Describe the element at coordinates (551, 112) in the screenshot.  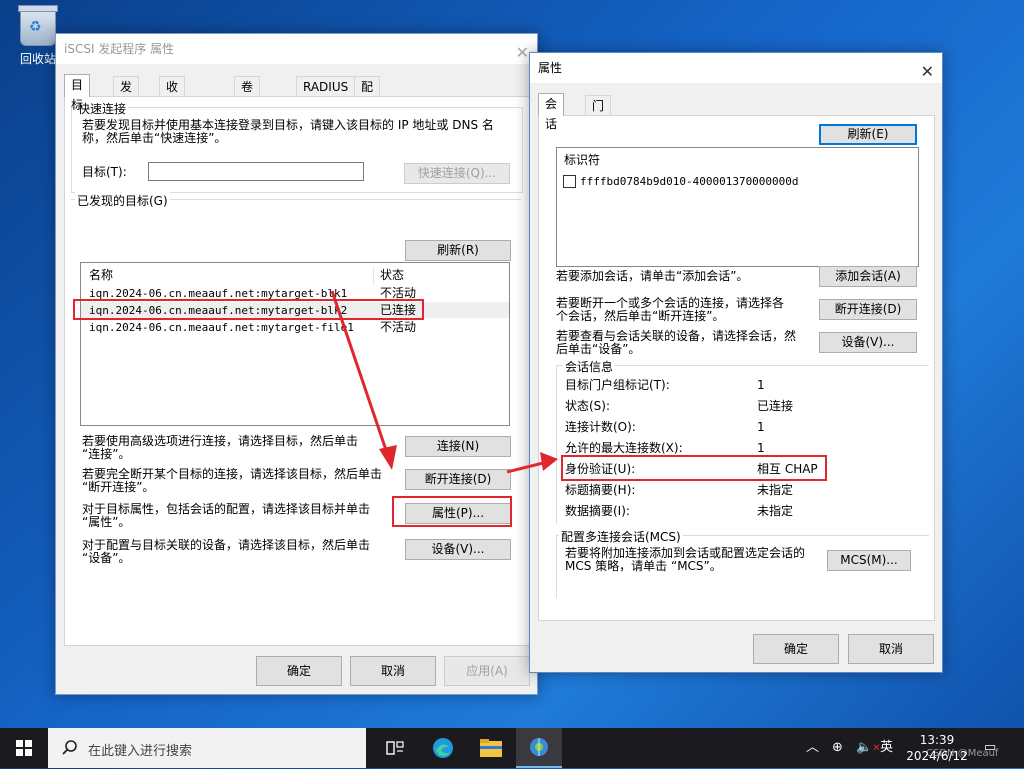
I see `tab-sessions: 会话` at that location.